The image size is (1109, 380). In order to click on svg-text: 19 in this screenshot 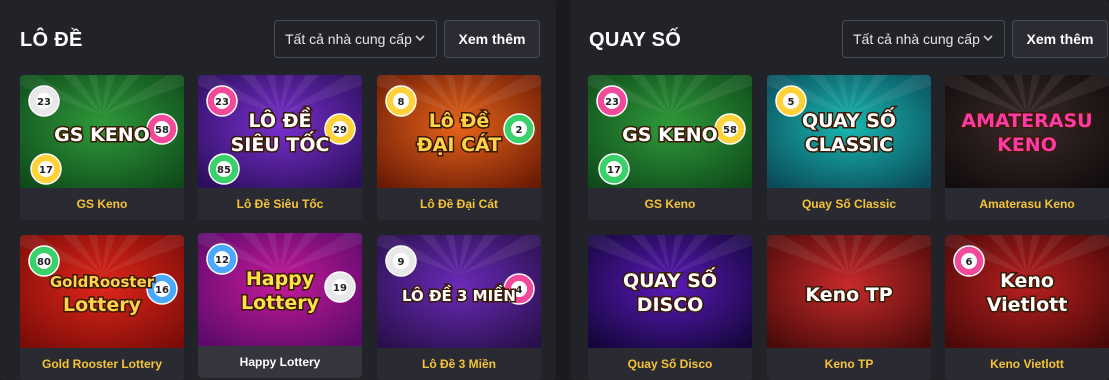, I will do `click(340, 288)`.